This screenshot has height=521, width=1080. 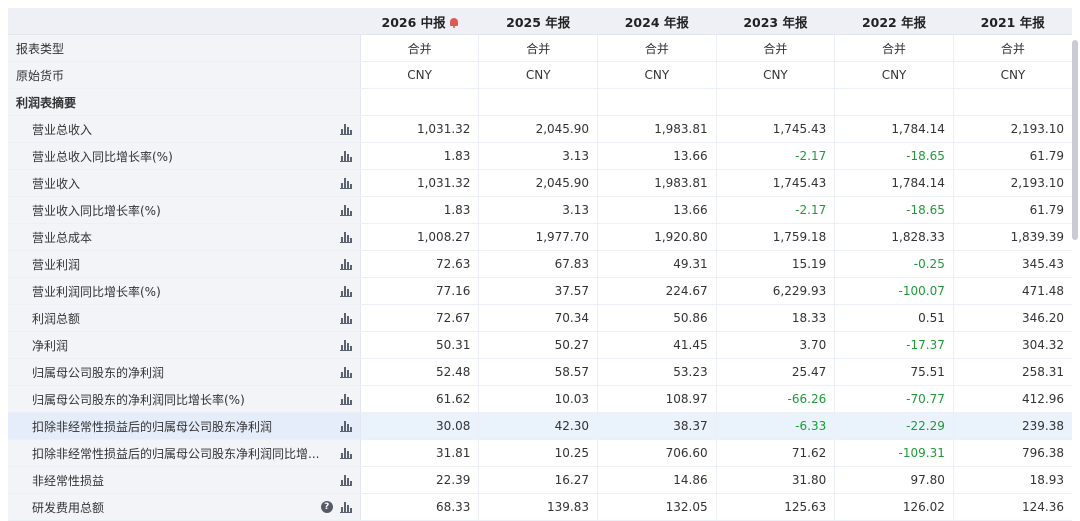 What do you see at coordinates (657, 21) in the screenshot?
I see `year-header-2: 2024 年报` at bounding box center [657, 21].